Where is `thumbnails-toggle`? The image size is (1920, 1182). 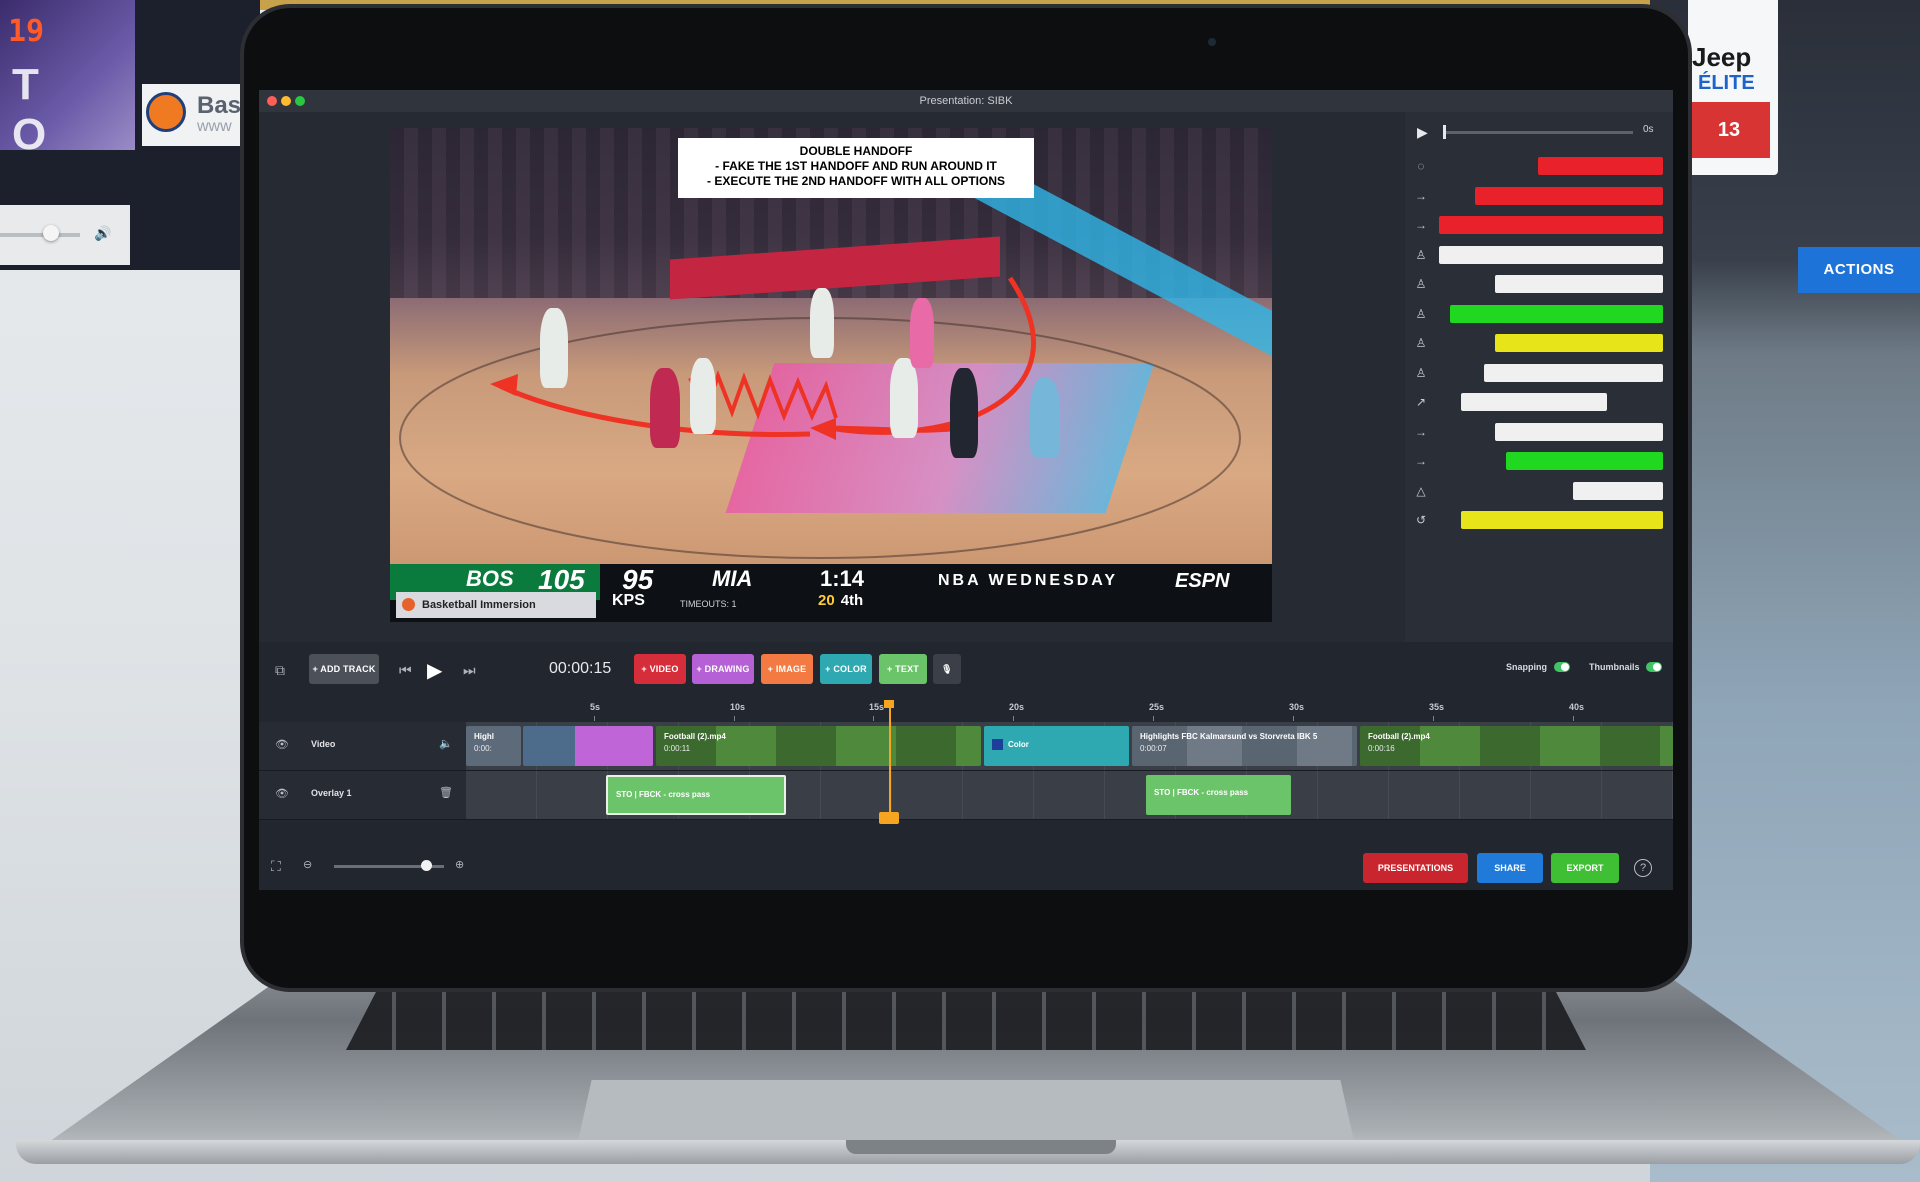 thumbnails-toggle is located at coordinates (1654, 667).